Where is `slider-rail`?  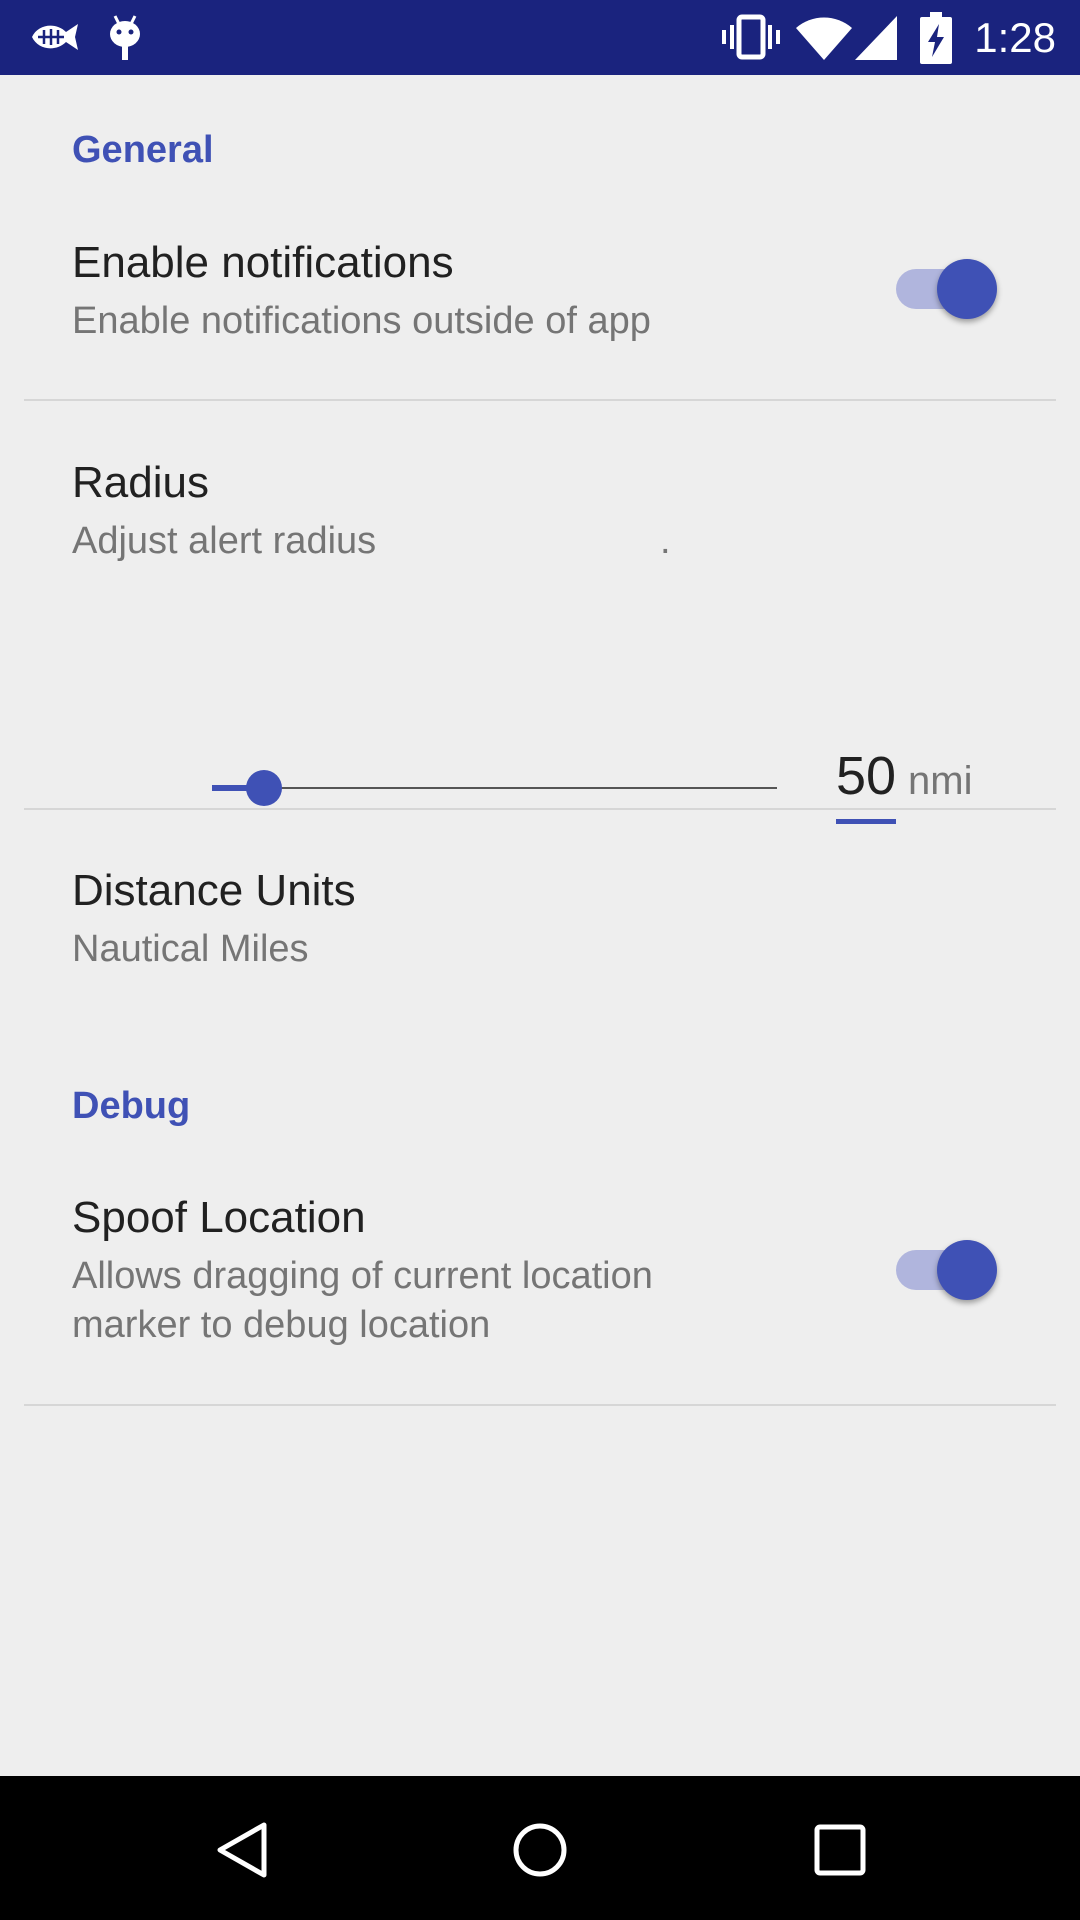 slider-rail is located at coordinates (494, 788).